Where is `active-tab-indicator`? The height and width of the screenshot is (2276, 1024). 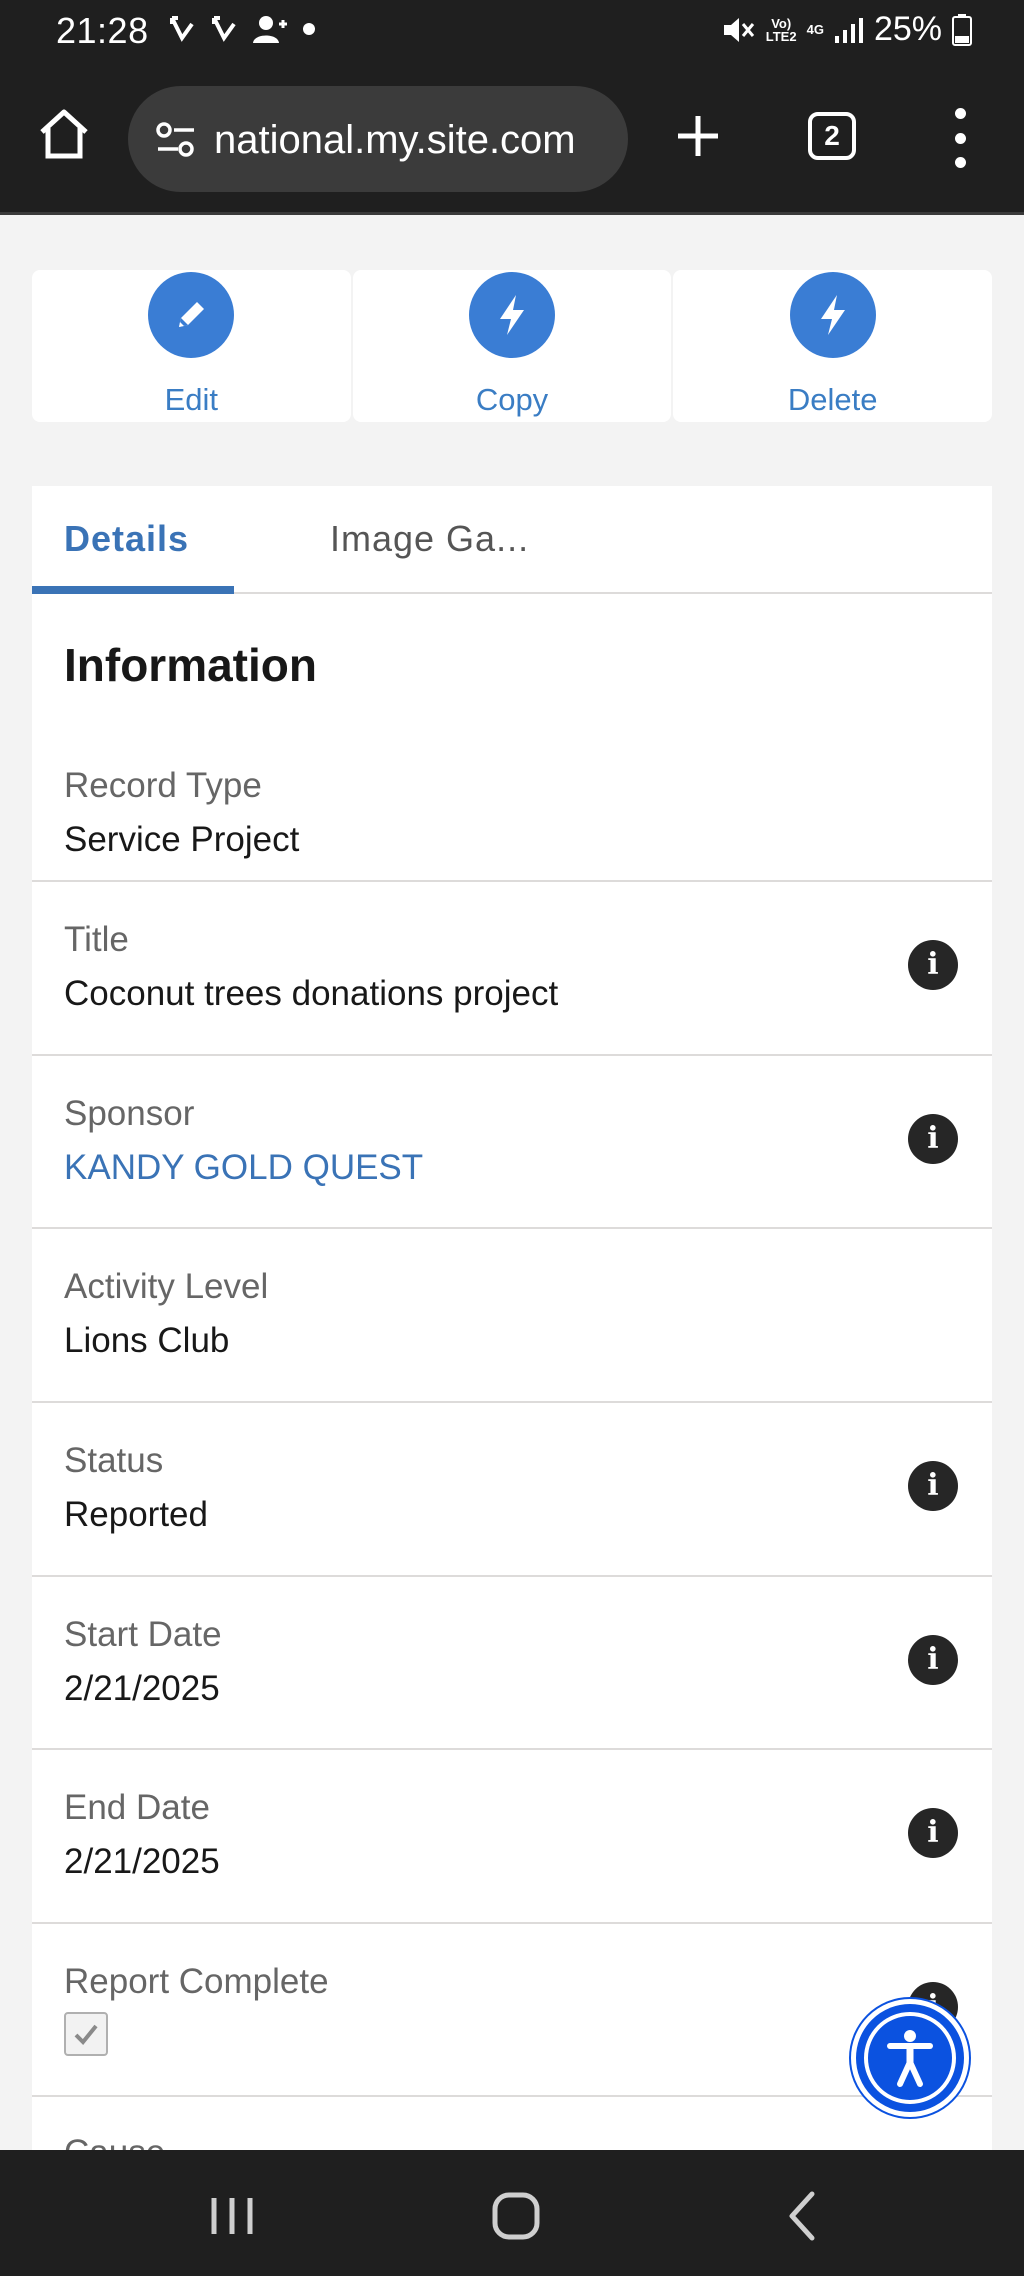
active-tab-indicator is located at coordinates (133, 590).